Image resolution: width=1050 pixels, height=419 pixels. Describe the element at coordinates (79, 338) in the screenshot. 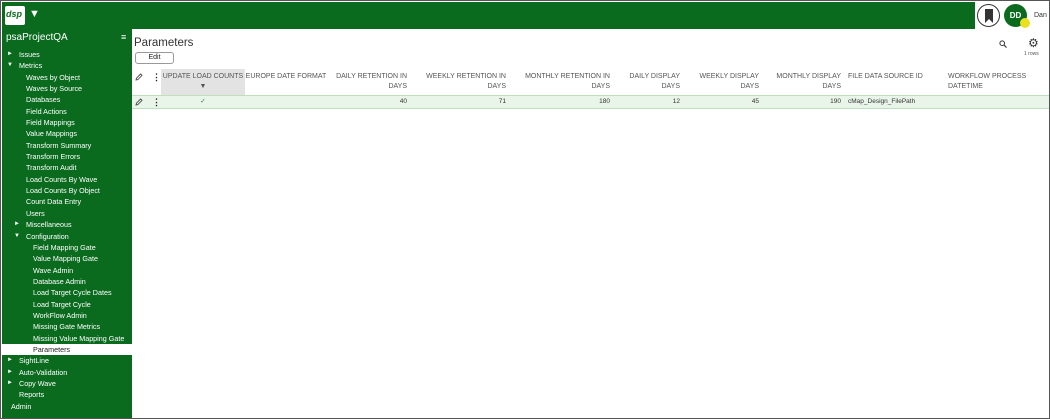

I see `sidebar-item-label: Missing Value Mapping Gate` at that location.